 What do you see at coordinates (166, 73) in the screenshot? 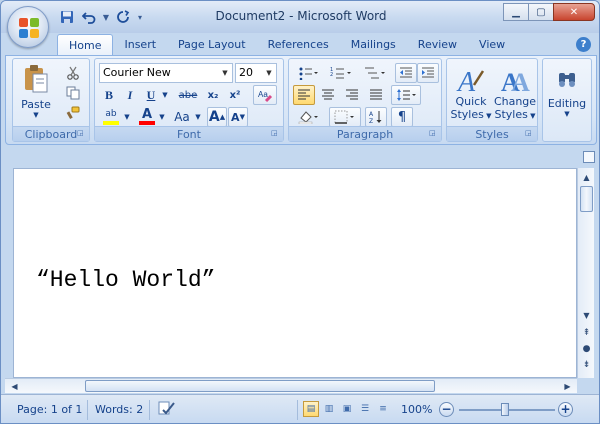
I see `font-name-combo: Courier New ▼` at bounding box center [166, 73].